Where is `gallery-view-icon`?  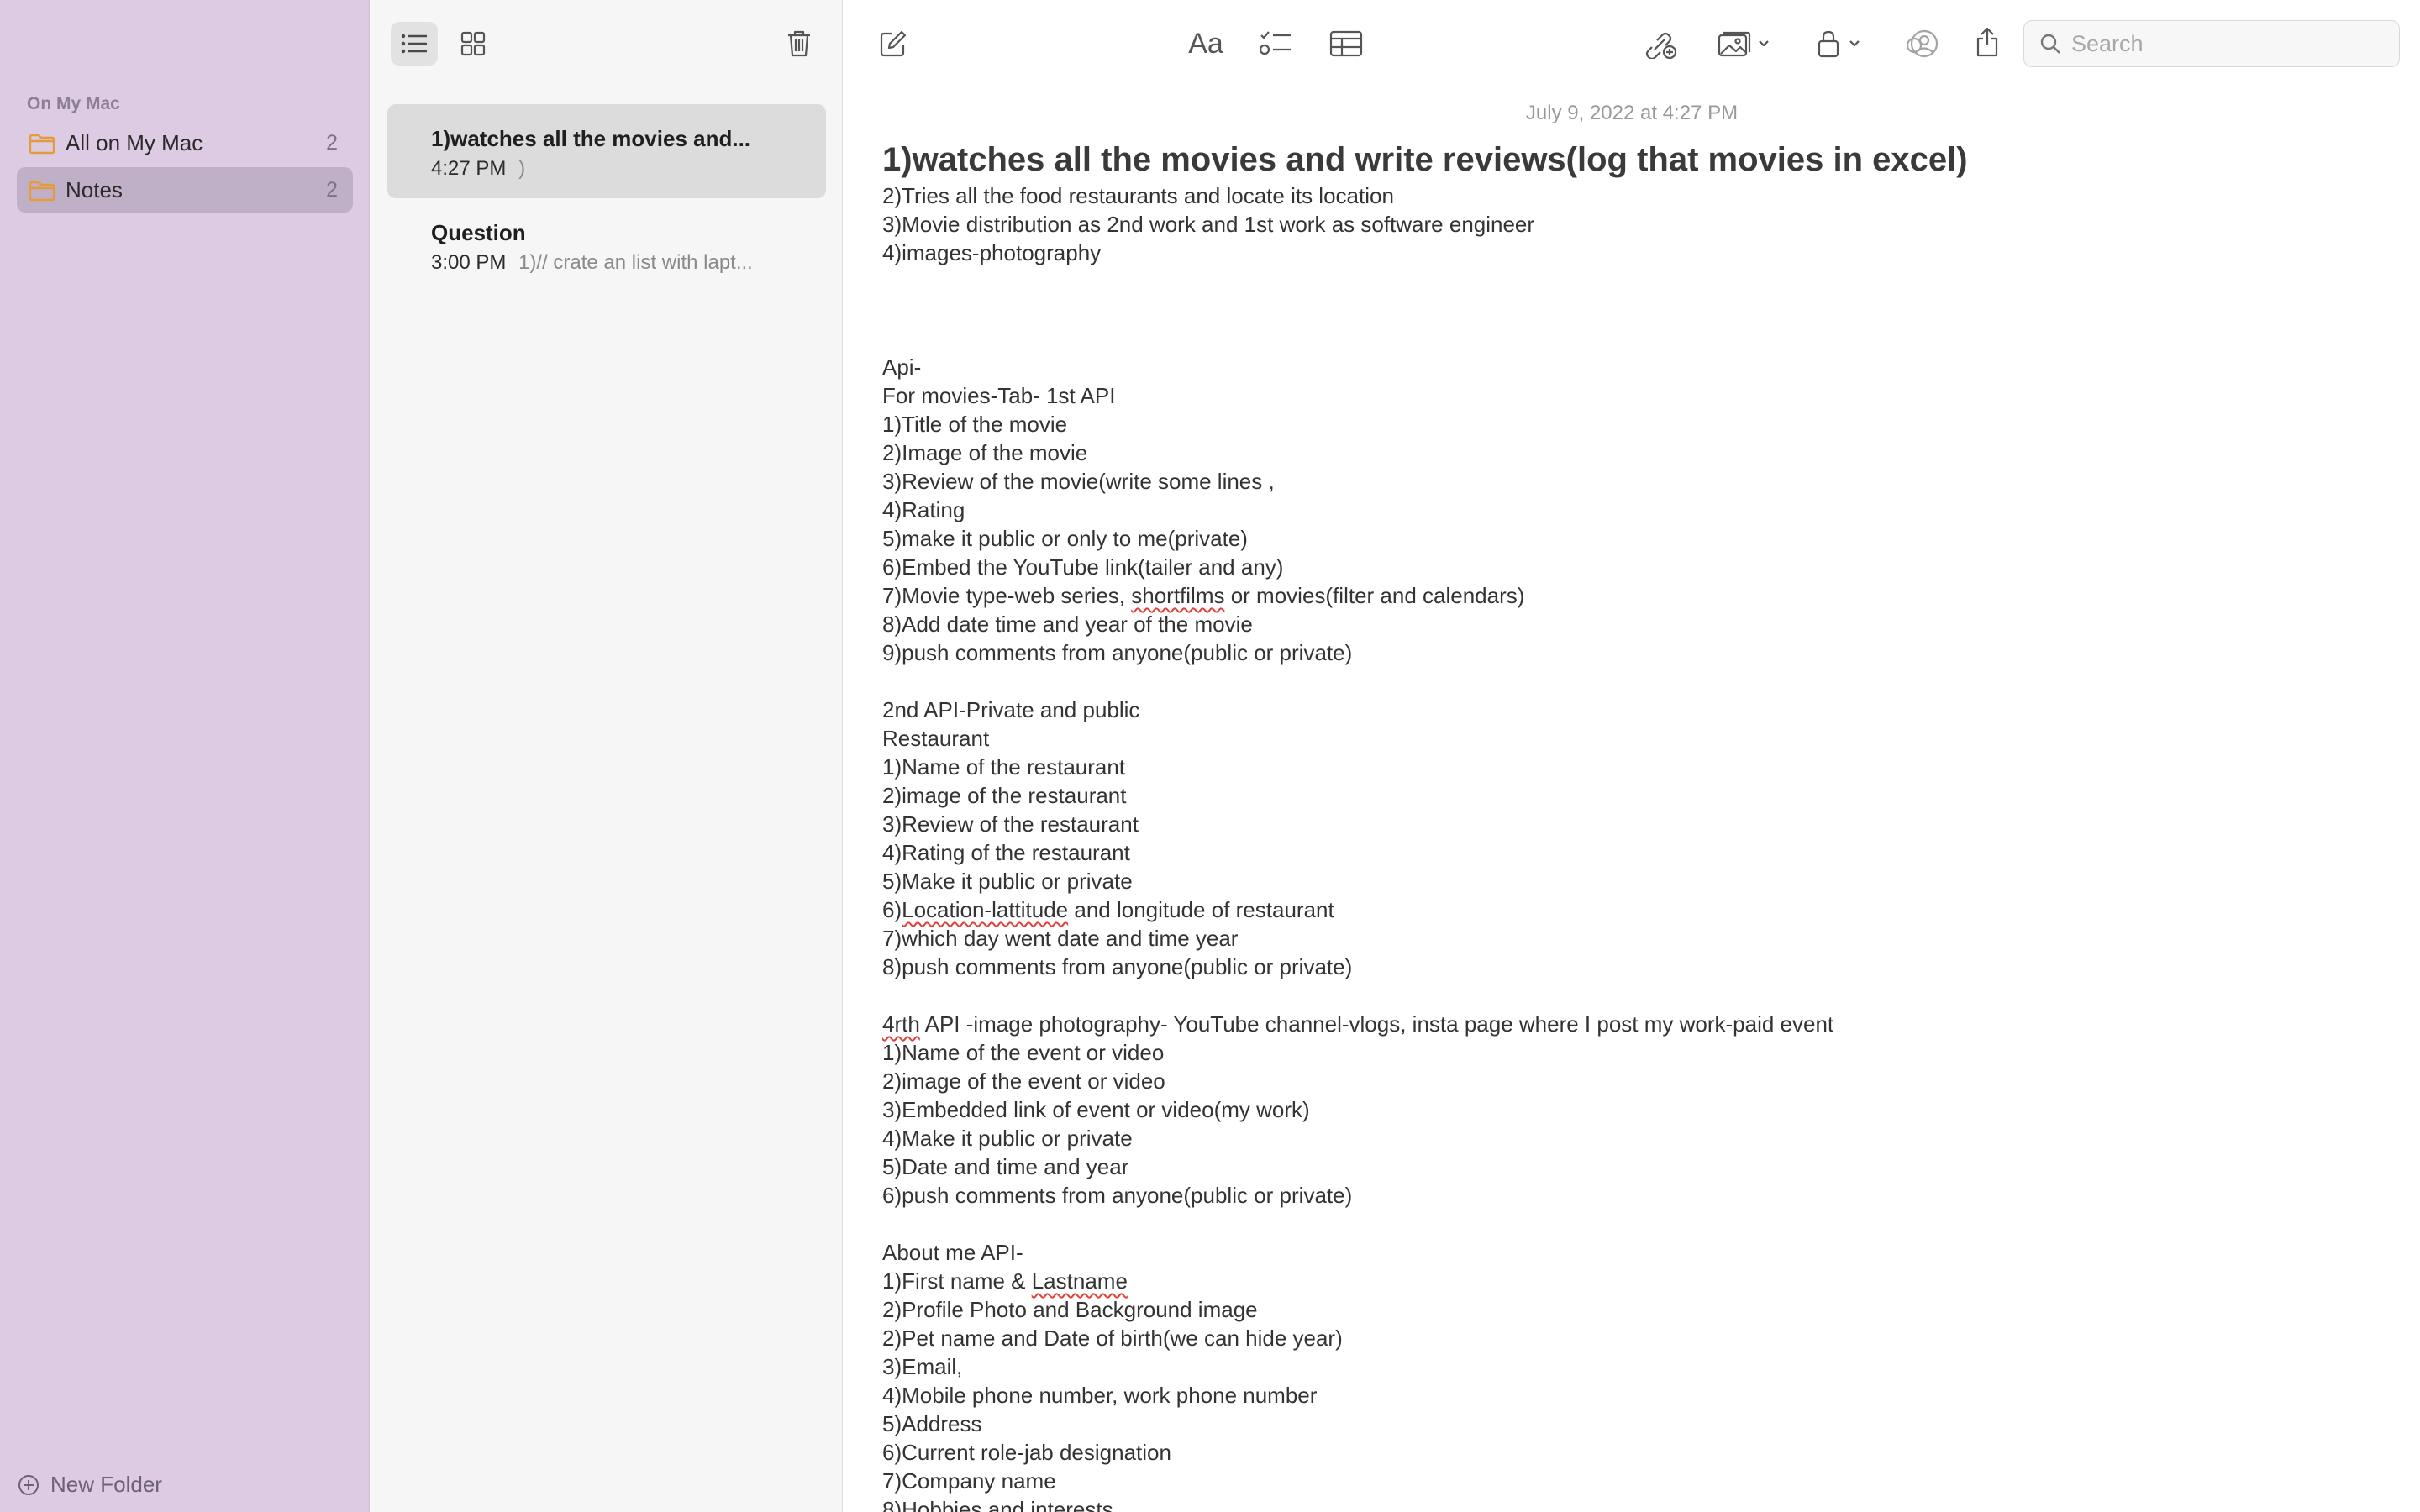 gallery-view-icon is located at coordinates (473, 43).